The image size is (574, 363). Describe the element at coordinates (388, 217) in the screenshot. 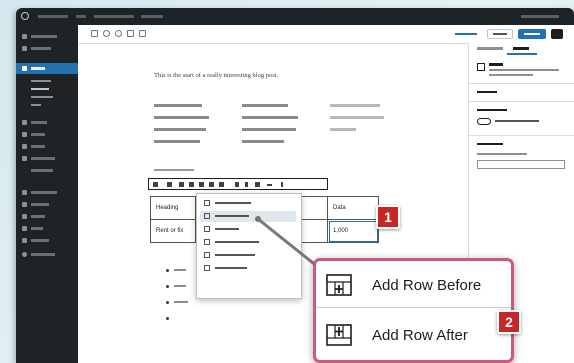

I see `callout-badge-1: 1` at that location.